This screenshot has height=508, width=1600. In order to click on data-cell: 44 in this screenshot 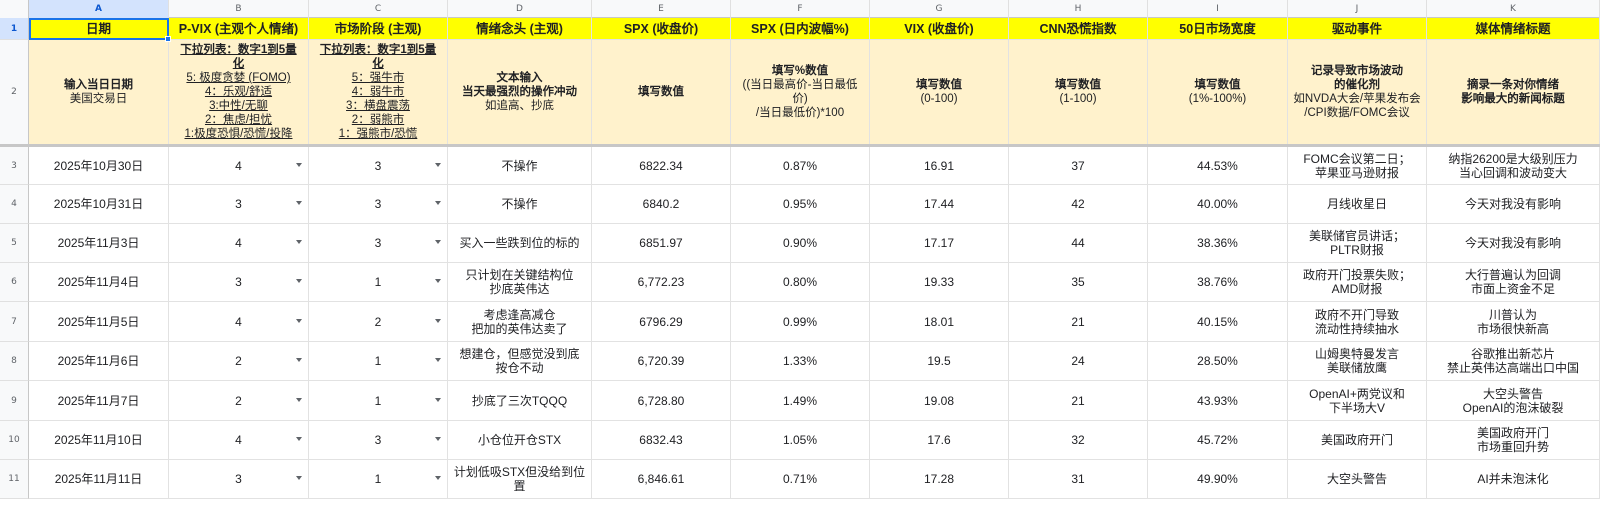, I will do `click(1078, 243)`.